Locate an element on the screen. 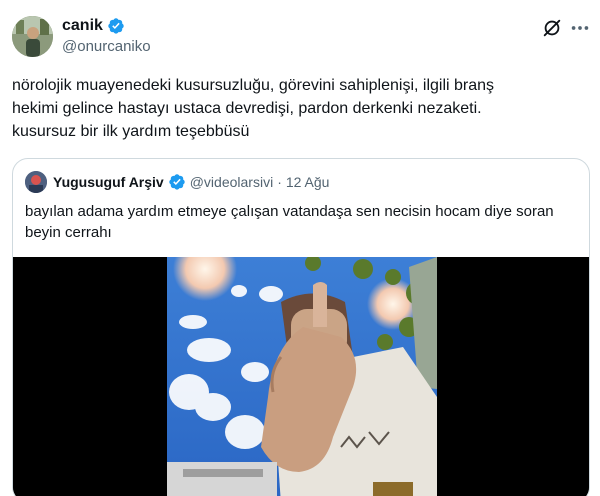  more-icon is located at coordinates (580, 28).